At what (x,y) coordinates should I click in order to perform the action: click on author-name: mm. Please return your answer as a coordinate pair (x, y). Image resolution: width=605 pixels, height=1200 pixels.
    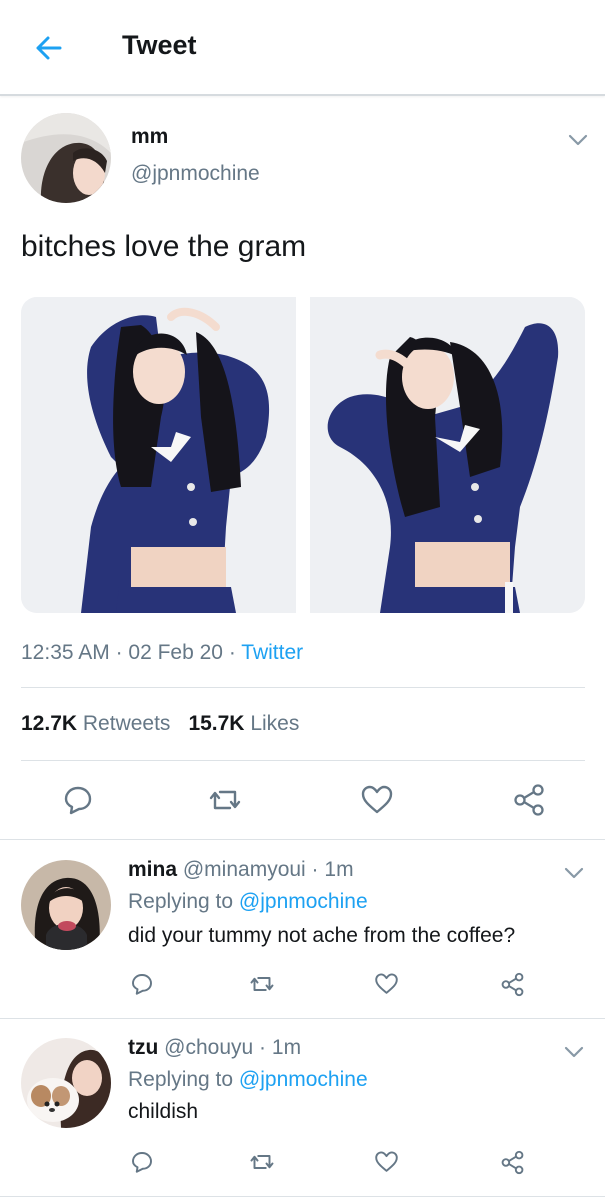
    Looking at the image, I should click on (149, 137).